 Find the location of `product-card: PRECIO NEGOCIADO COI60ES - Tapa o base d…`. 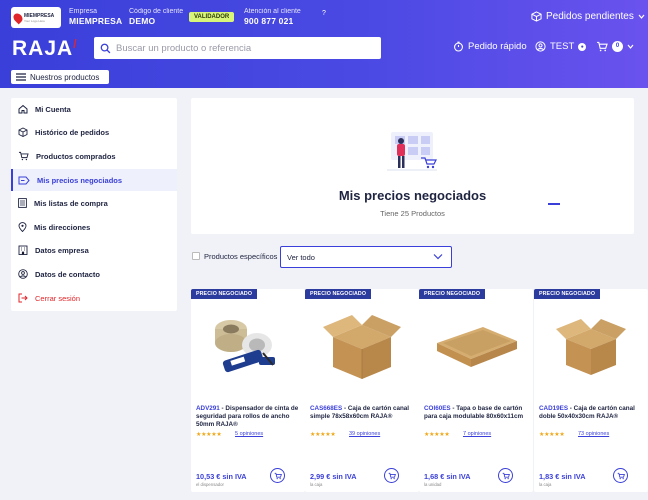

product-card: PRECIO NEGOCIADO COI60ES - Tapa o base d… is located at coordinates (476, 390).